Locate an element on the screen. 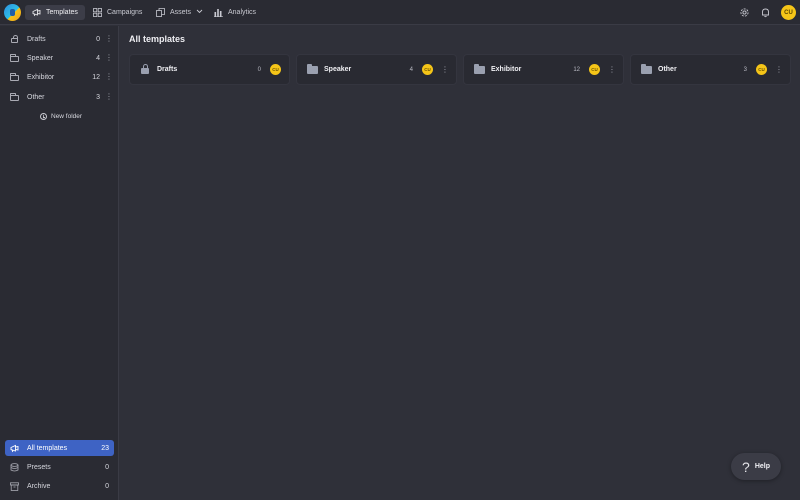 This screenshot has width=800, height=500. folder-card-drafts: Drafts 0 CU is located at coordinates (209, 69).